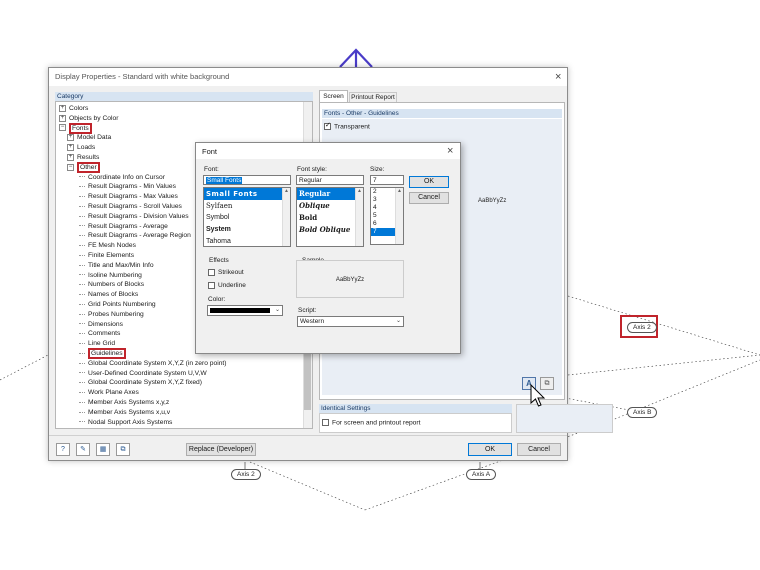 The height and width of the screenshot is (570, 760). I want to click on tree-item: Result Diagrams - Scroll Values, so click(130, 207).